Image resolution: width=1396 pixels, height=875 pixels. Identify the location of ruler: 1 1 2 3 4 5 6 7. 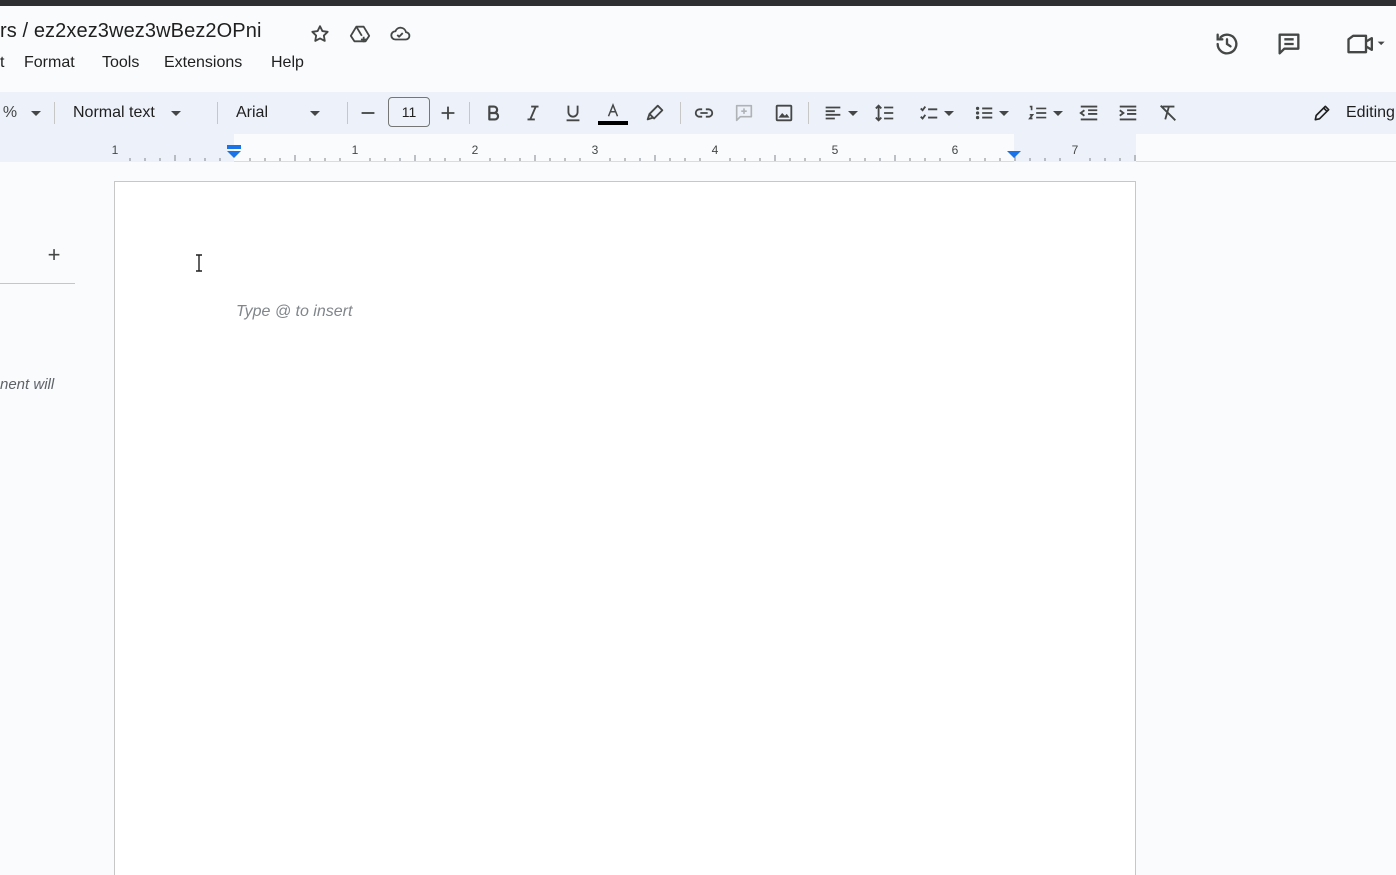
(698, 148).